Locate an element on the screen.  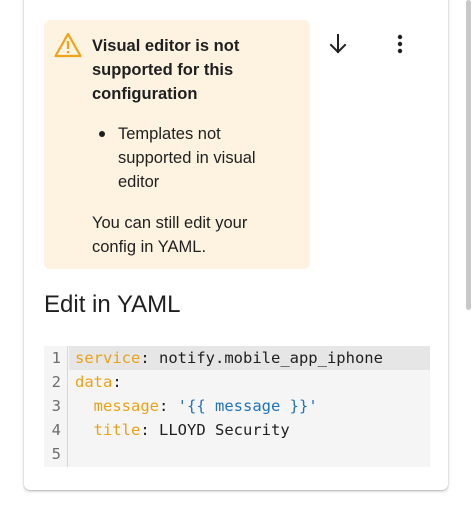
more-options-button is located at coordinates (400, 44).